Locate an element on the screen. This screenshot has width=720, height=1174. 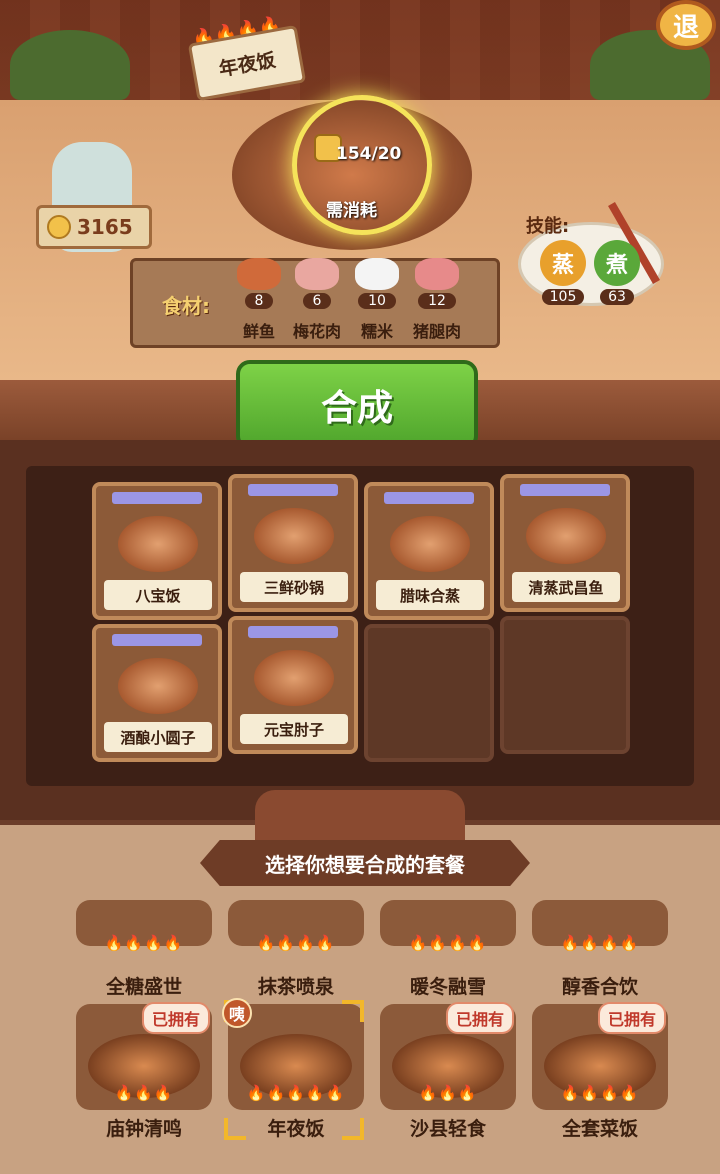
selector-banner: 选择你想要合成的套餐 is located at coordinates (365, 863).